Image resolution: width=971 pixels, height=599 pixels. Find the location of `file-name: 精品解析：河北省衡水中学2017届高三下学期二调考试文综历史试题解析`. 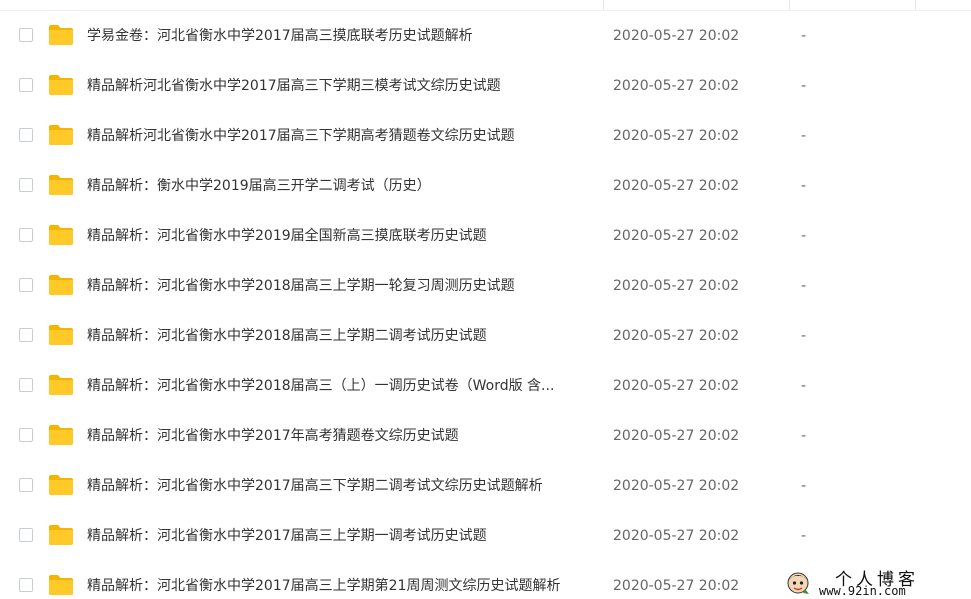

file-name: 精品解析：河北省衡水中学2017届高三下学期二调考试文综历史试题解析 is located at coordinates (339, 486).